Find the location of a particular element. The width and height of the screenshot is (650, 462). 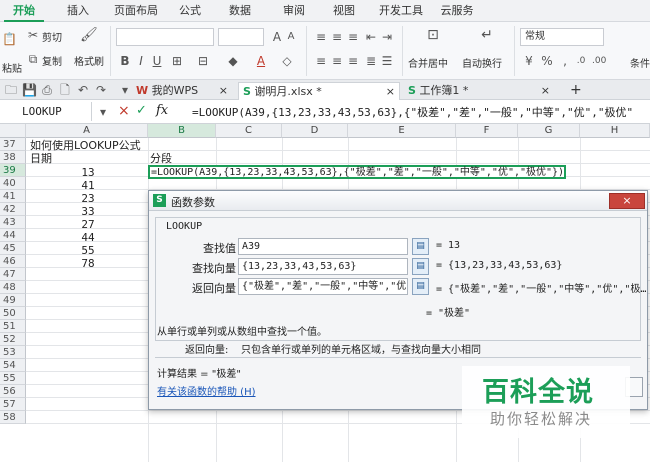

tab-view: 视图 is located at coordinates (344, 11).